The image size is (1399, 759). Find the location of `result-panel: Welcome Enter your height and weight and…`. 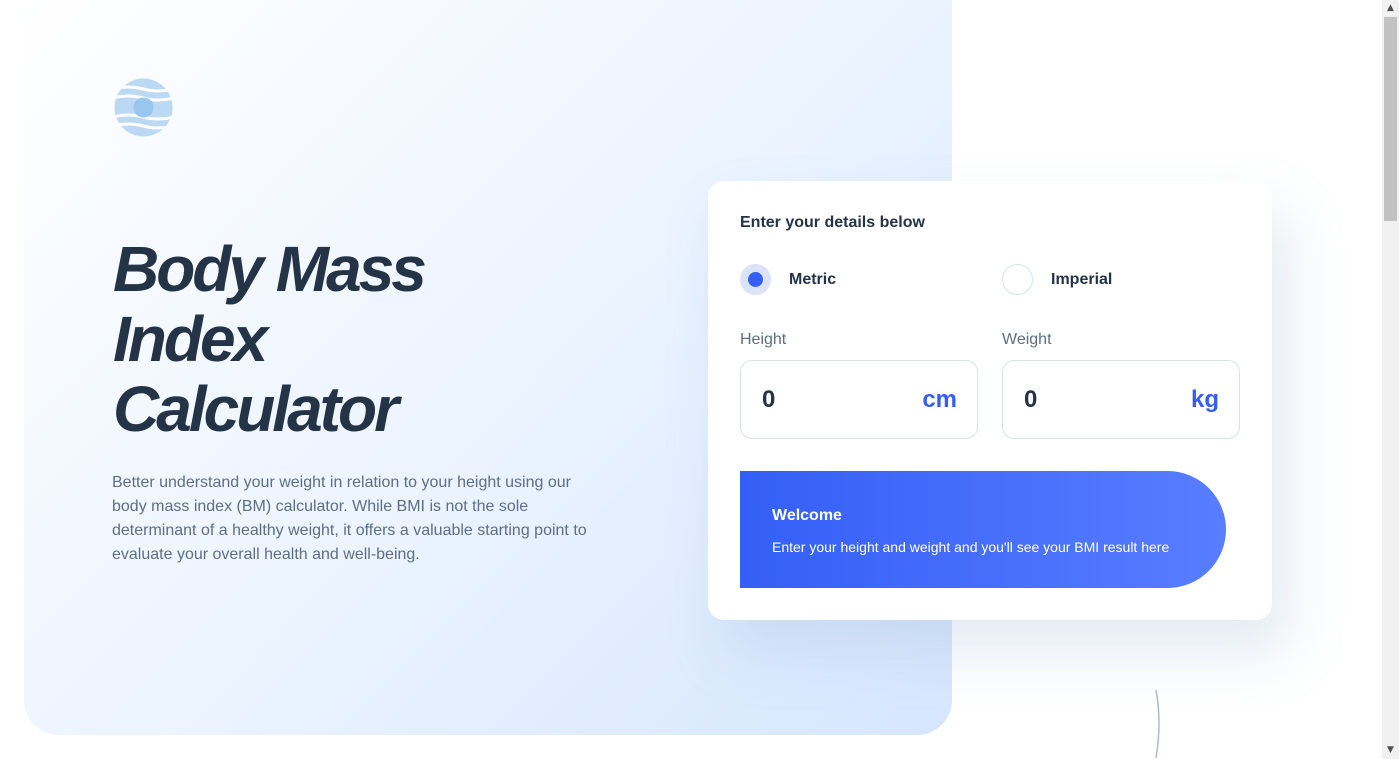

result-panel: Welcome Enter your height and weight and… is located at coordinates (983, 529).